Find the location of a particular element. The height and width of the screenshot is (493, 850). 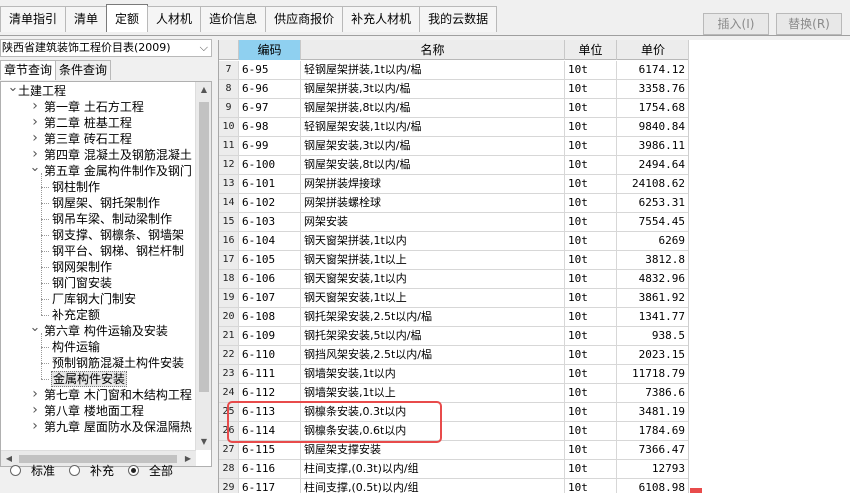

top-tab: 造价信息 is located at coordinates (233, 19).